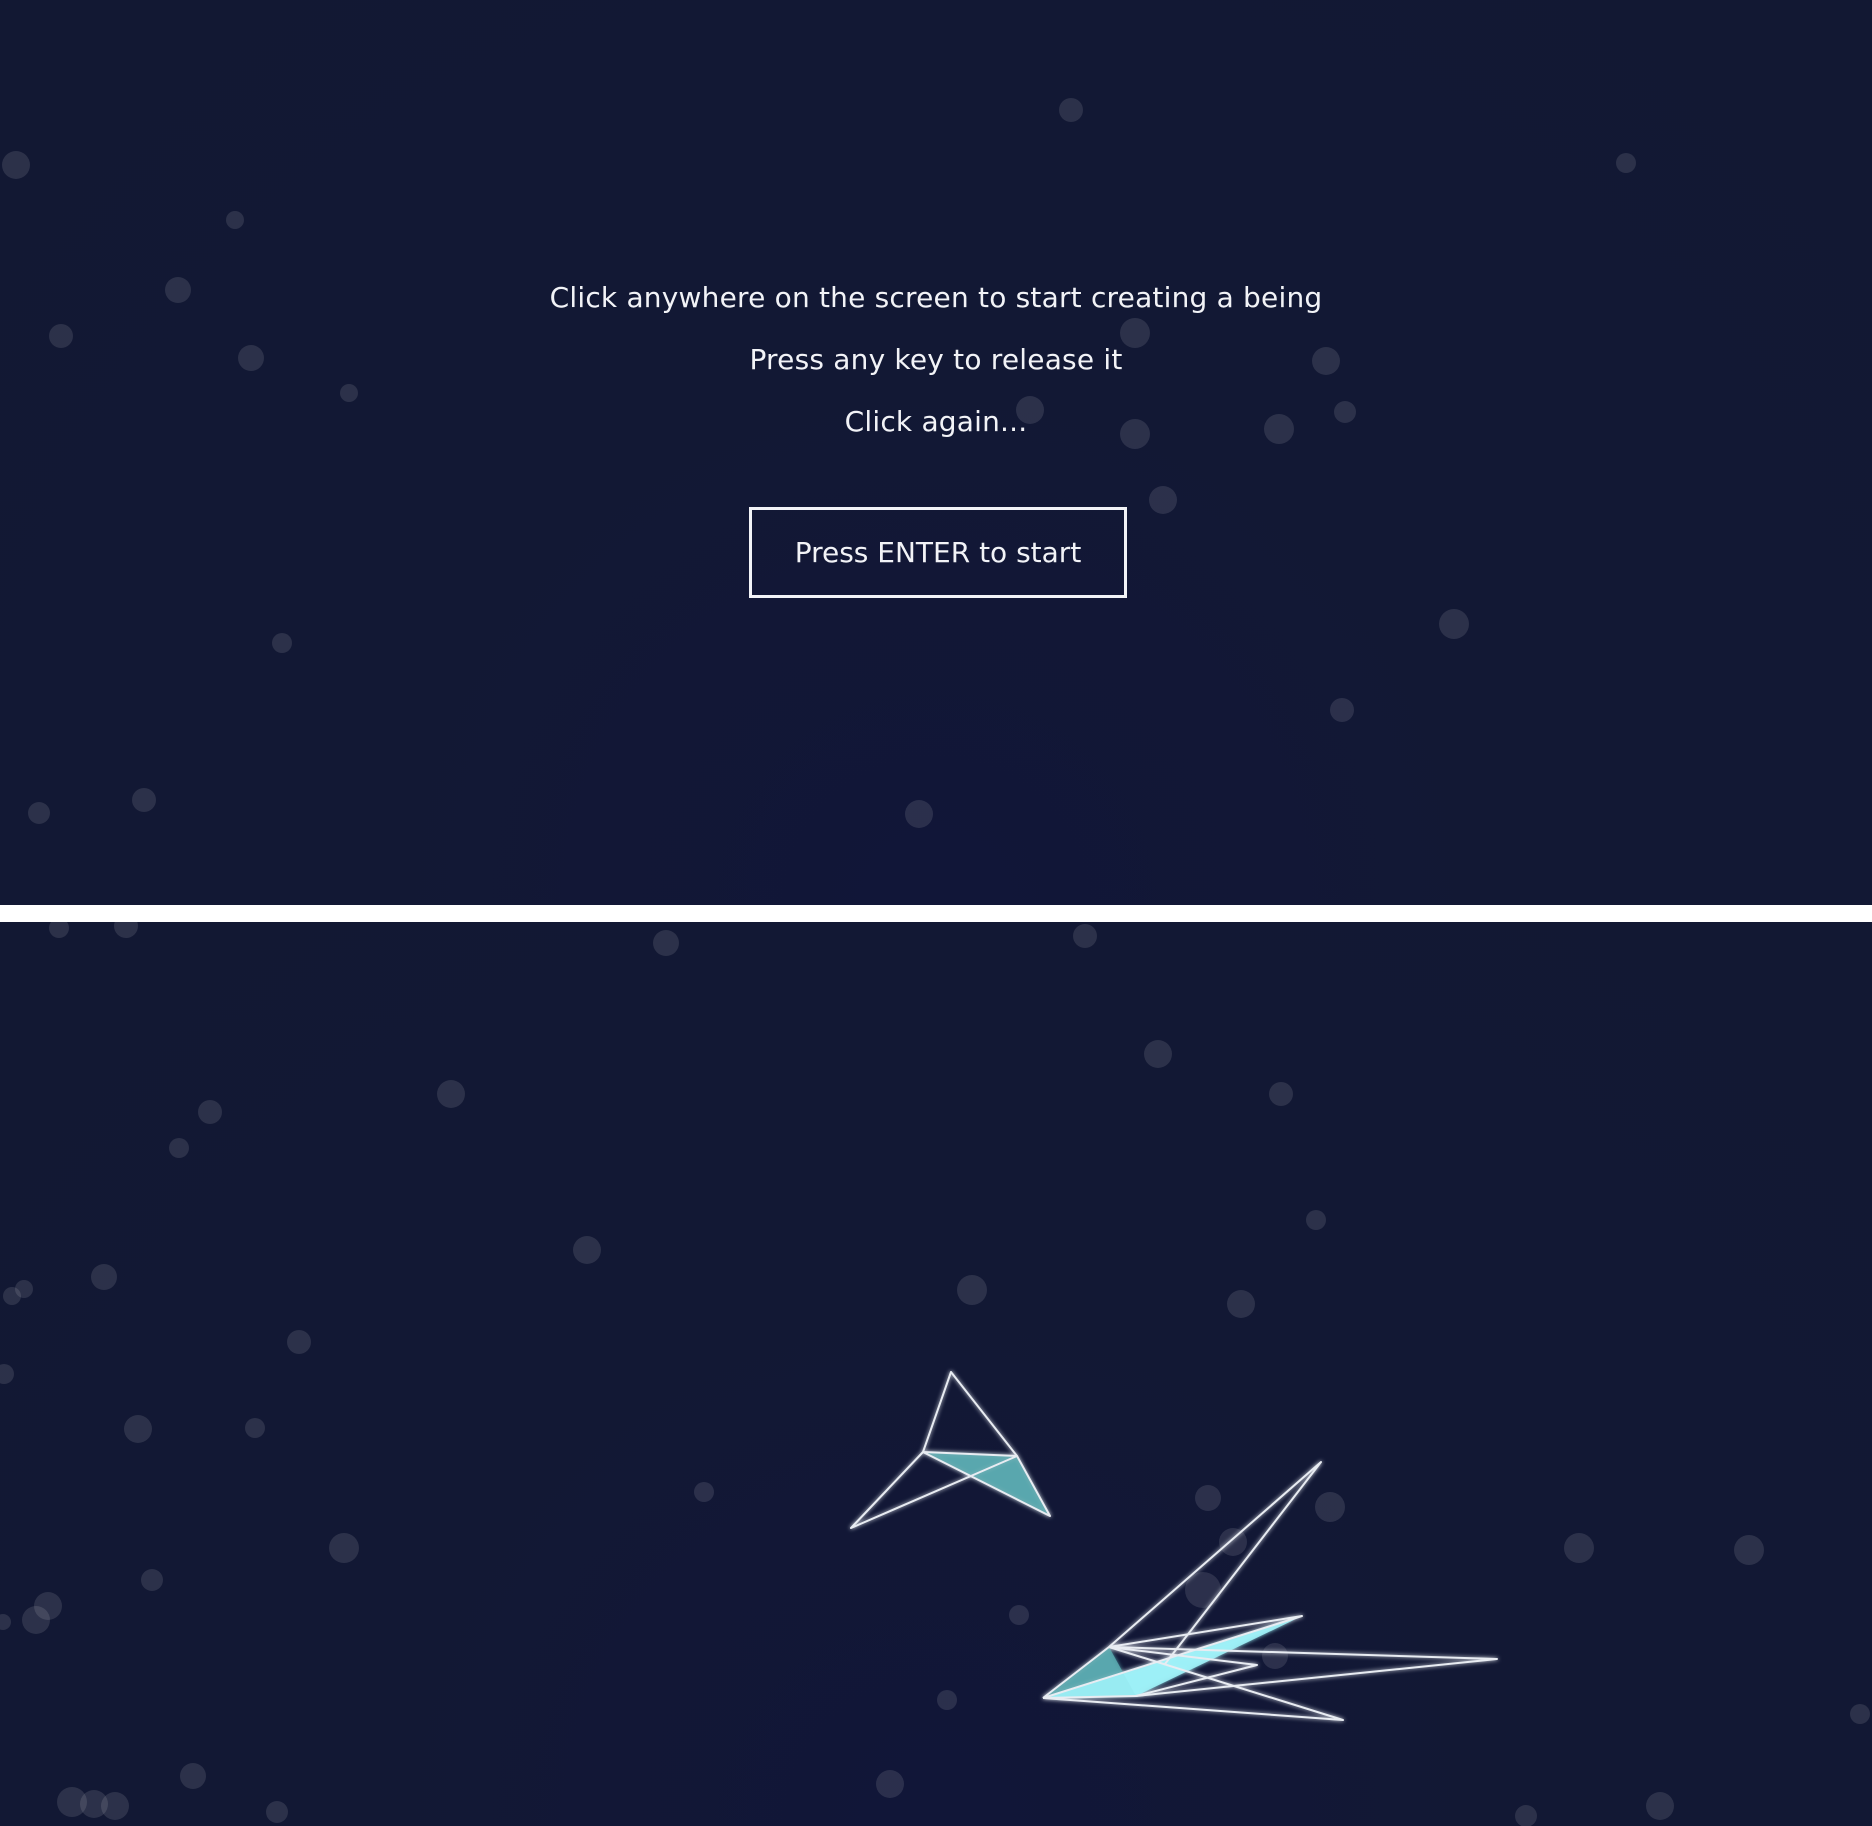 The height and width of the screenshot is (1826, 1872). What do you see at coordinates (1270, 1591) in the screenshot?
I see `being-large` at bounding box center [1270, 1591].